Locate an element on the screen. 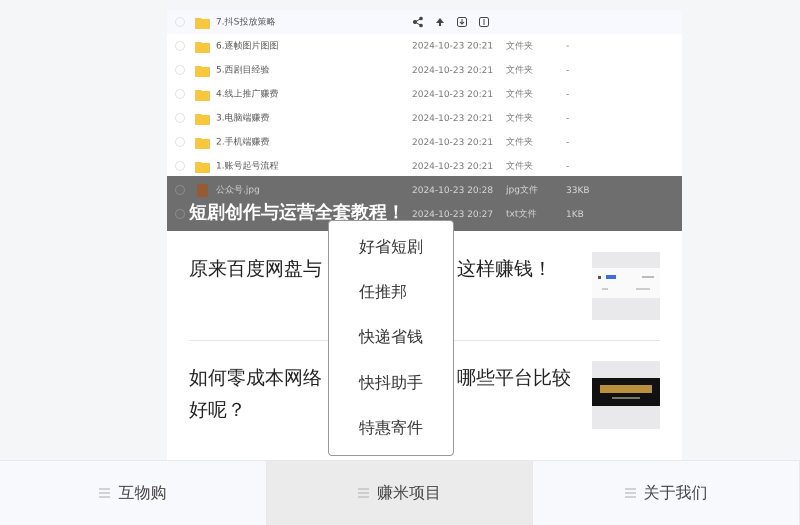 This screenshot has height=525, width=800. file-type: jpg文件 is located at coordinates (522, 190).